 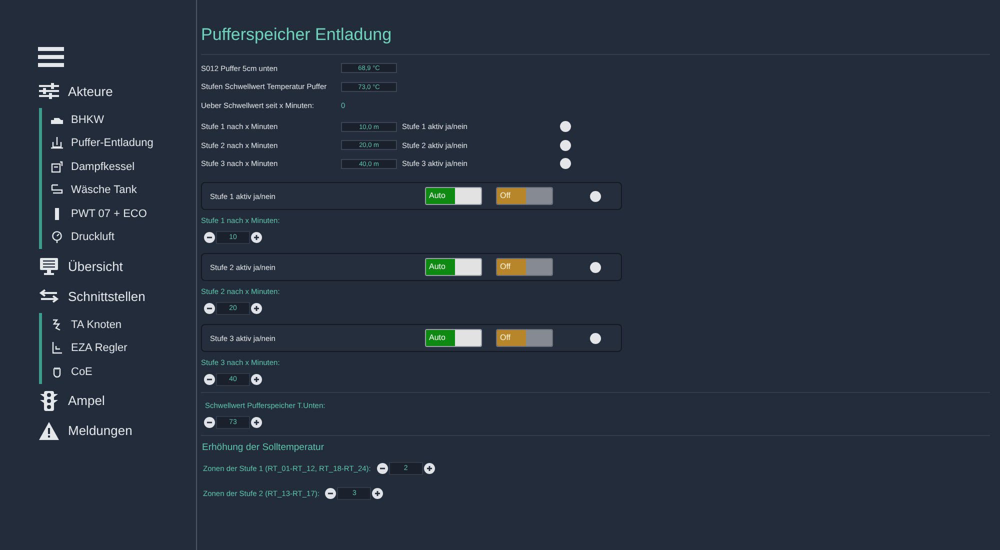 I want to click on nav-item: Übersicht, so click(x=117, y=266).